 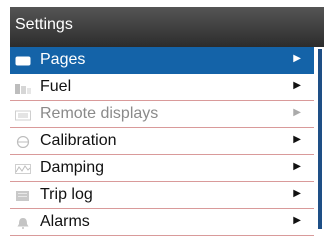 I want to click on menu-item-pages: Pages ▶, so click(x=162, y=60).